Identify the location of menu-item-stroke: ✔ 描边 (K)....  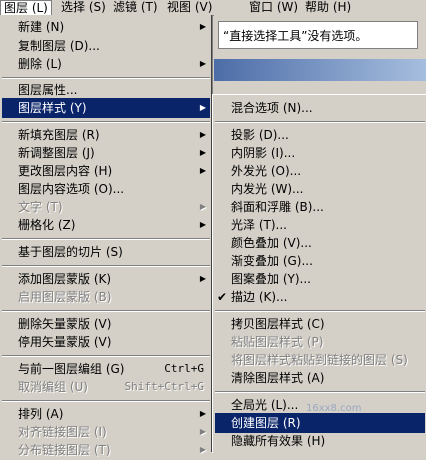
(320, 297).